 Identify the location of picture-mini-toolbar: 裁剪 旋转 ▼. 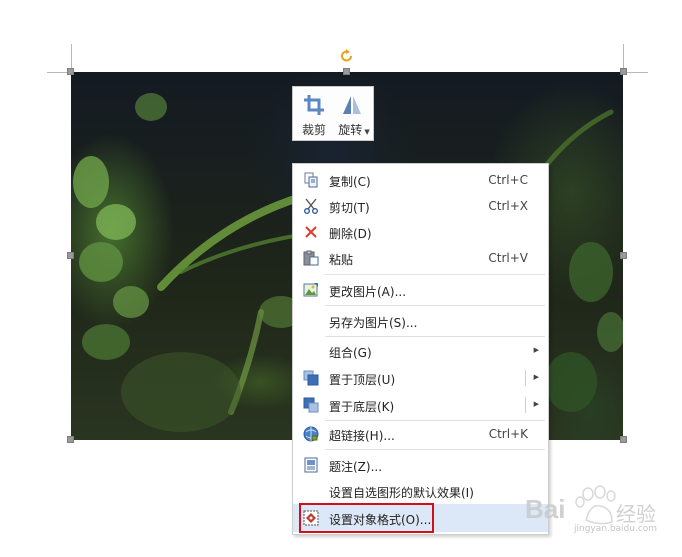
(333, 113).